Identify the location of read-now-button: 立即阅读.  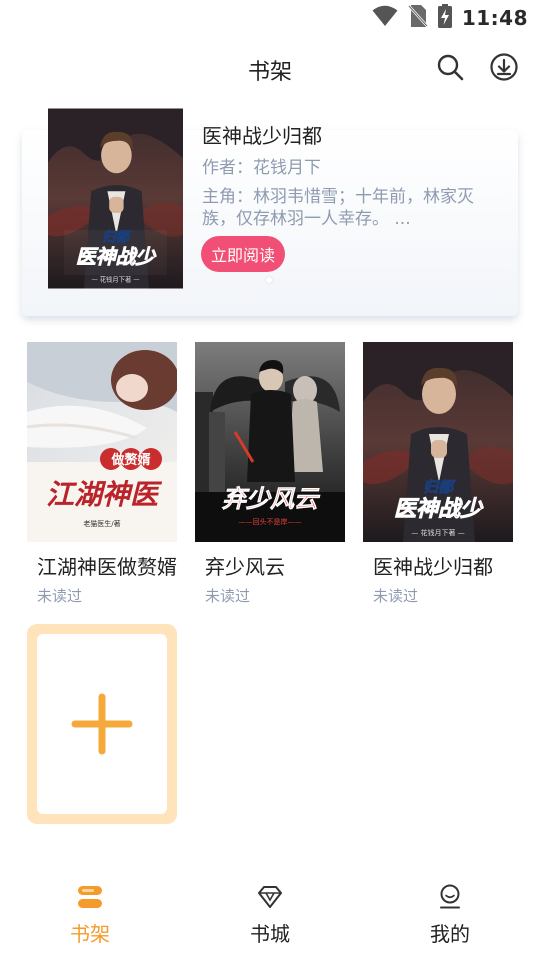
(243, 254).